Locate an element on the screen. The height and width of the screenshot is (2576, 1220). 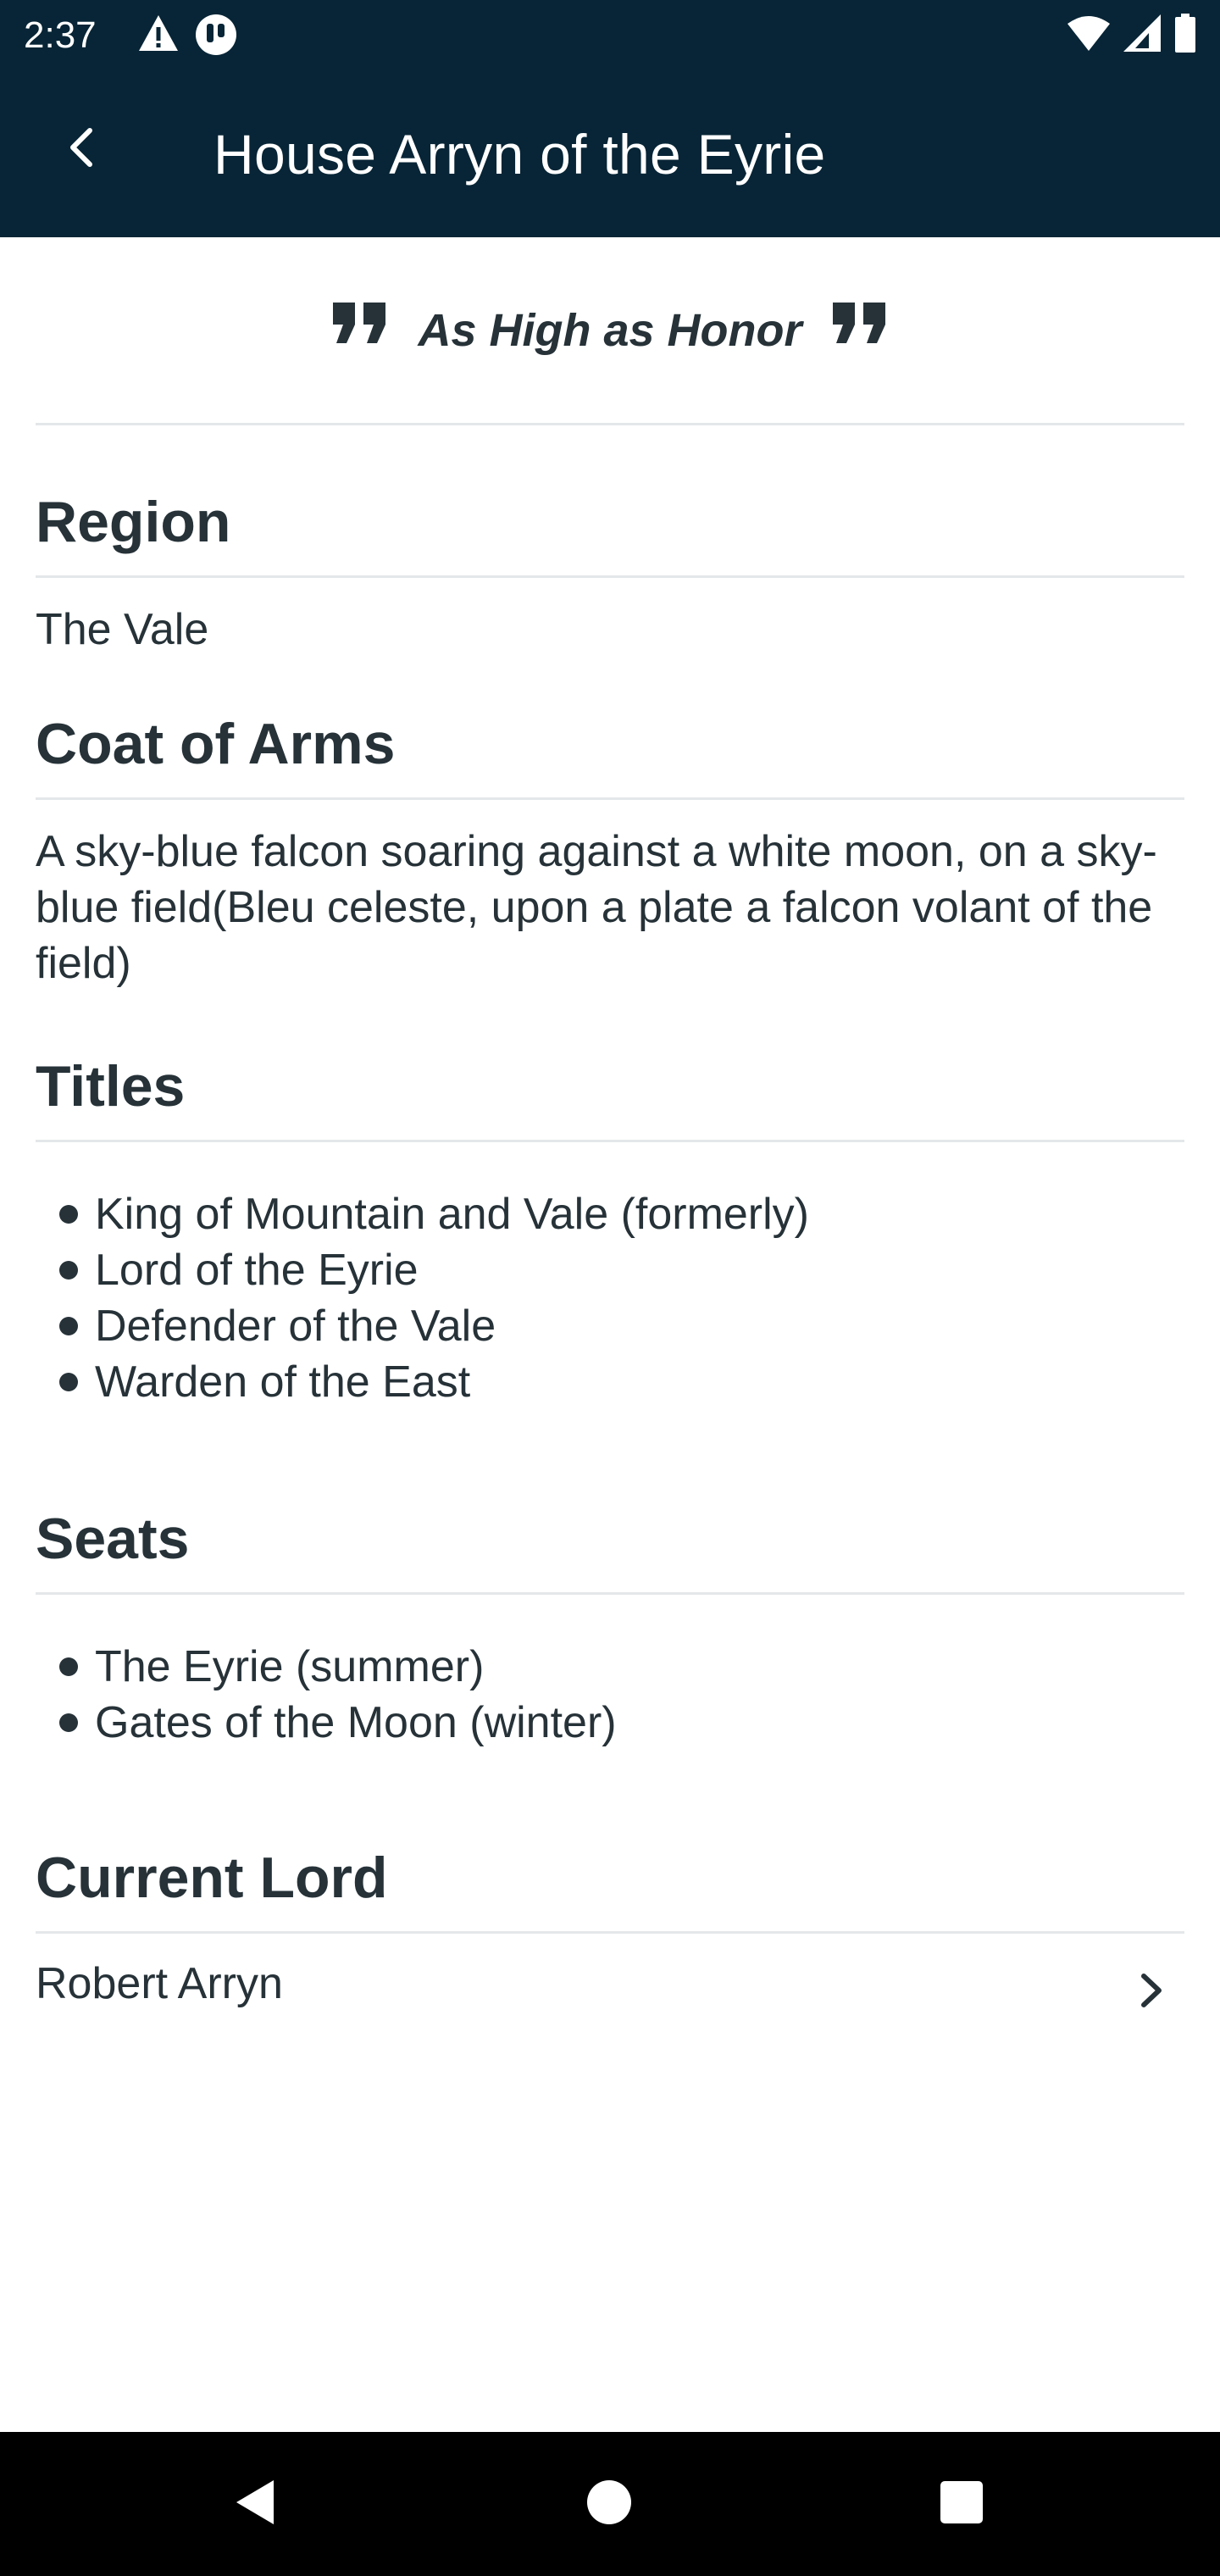
chevron-left-icon is located at coordinates (81, 149).